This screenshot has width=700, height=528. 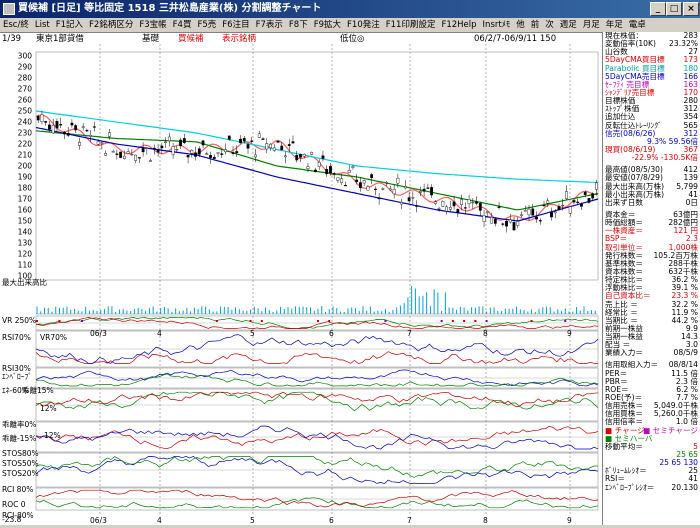 What do you see at coordinates (497, 25) in the screenshot?
I see `menu-item-14: Insrtﾒﾓ` at bounding box center [497, 25].